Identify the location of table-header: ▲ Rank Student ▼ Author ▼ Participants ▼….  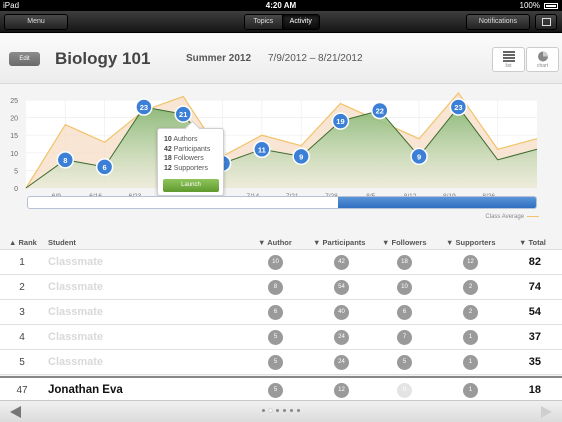
(281, 241).